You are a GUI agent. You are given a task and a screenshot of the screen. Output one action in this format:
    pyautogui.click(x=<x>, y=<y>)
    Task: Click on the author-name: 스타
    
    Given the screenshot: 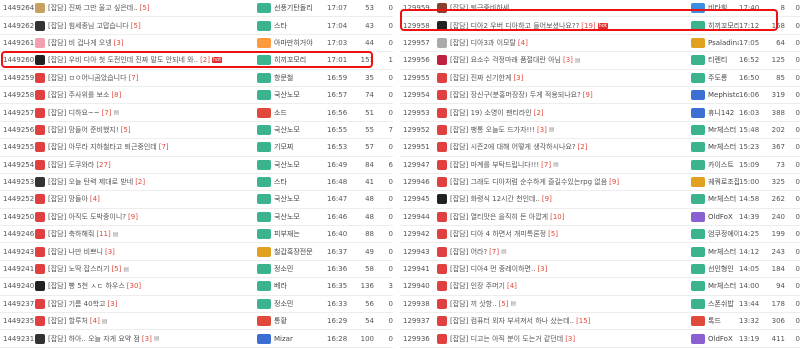 What is the action you would take?
    pyautogui.click(x=280, y=26)
    